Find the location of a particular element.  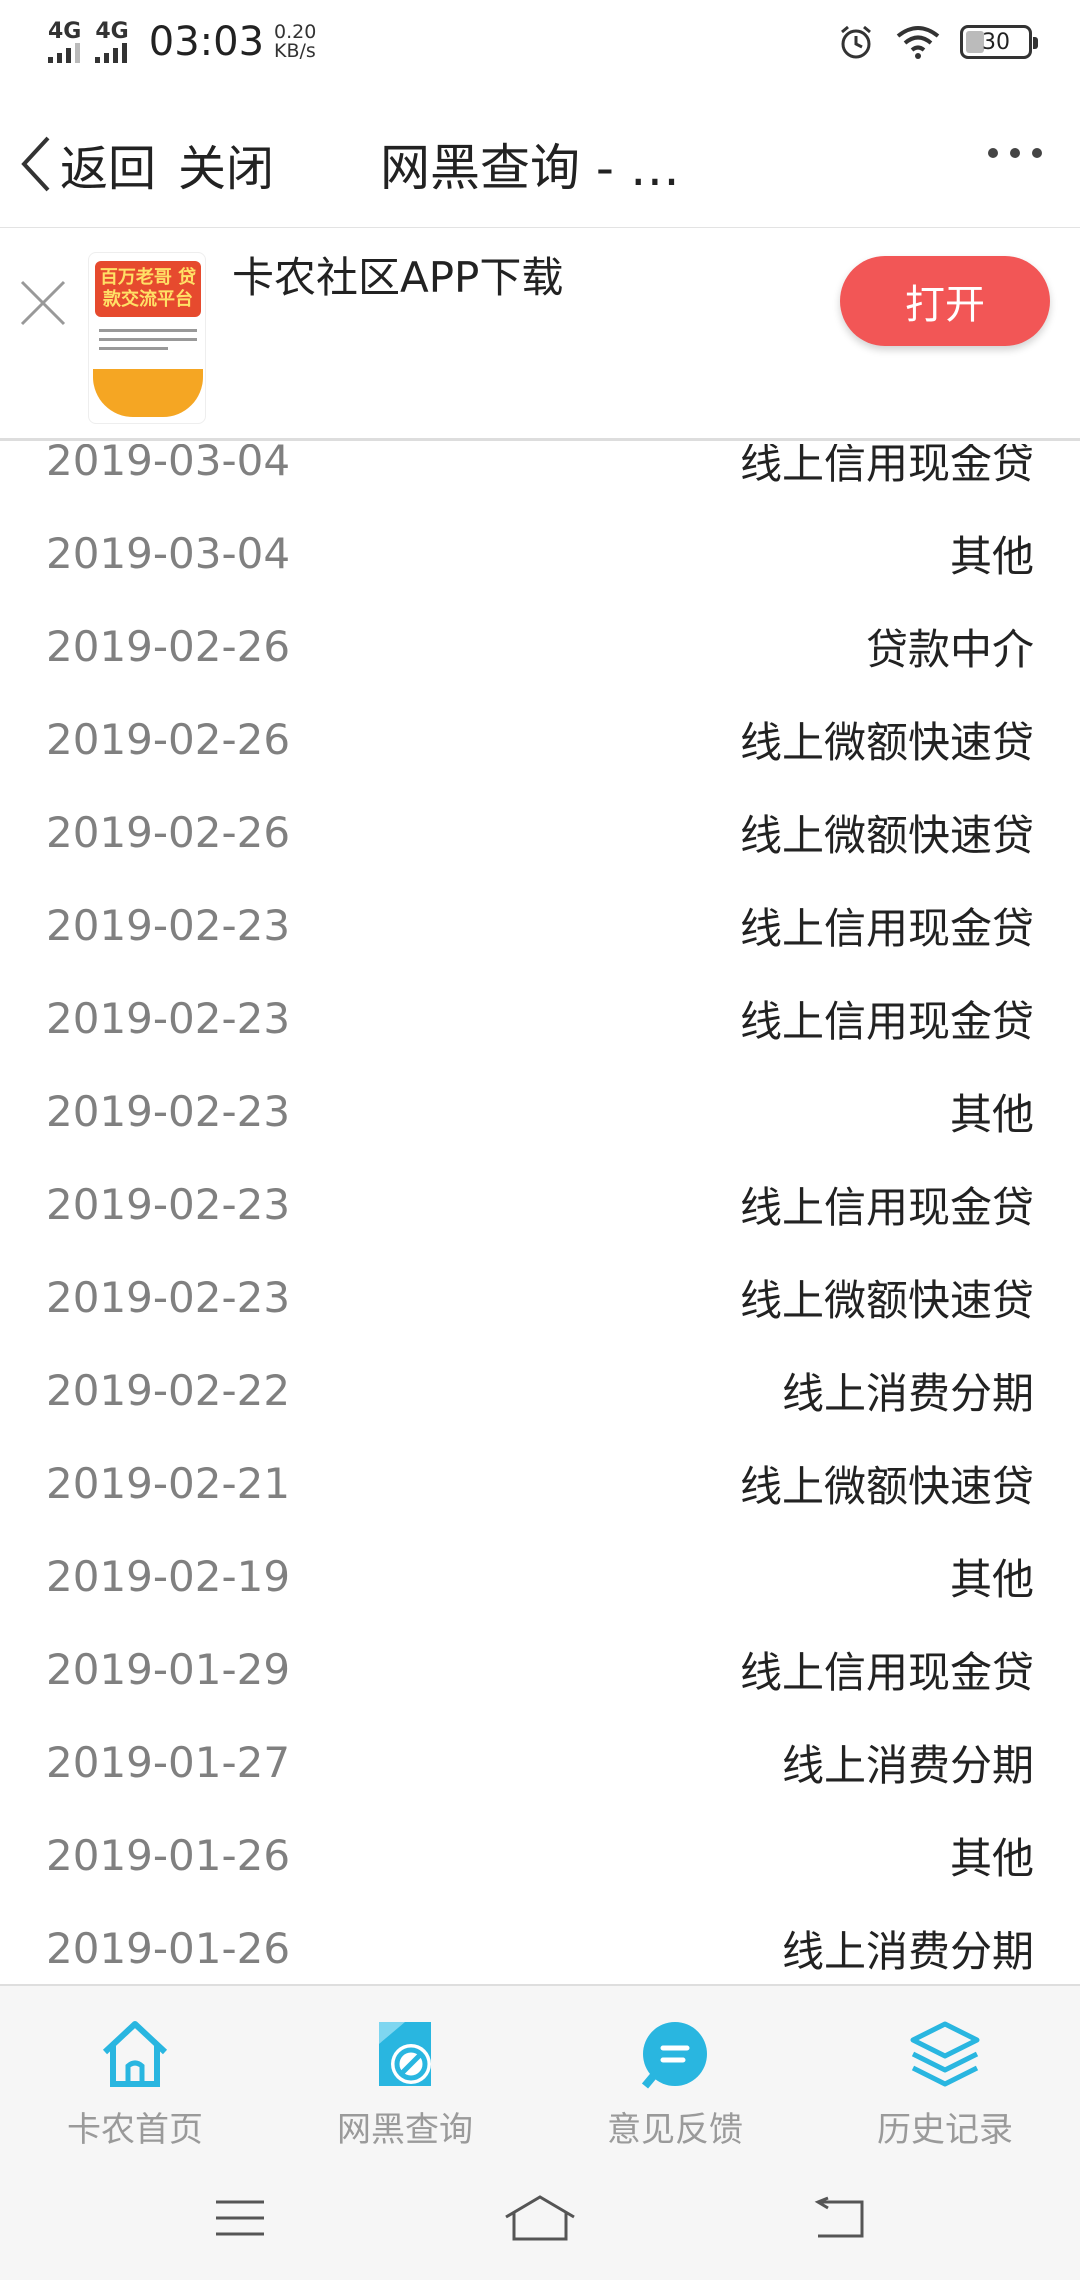

layers-history-icon is located at coordinates (945, 2054).